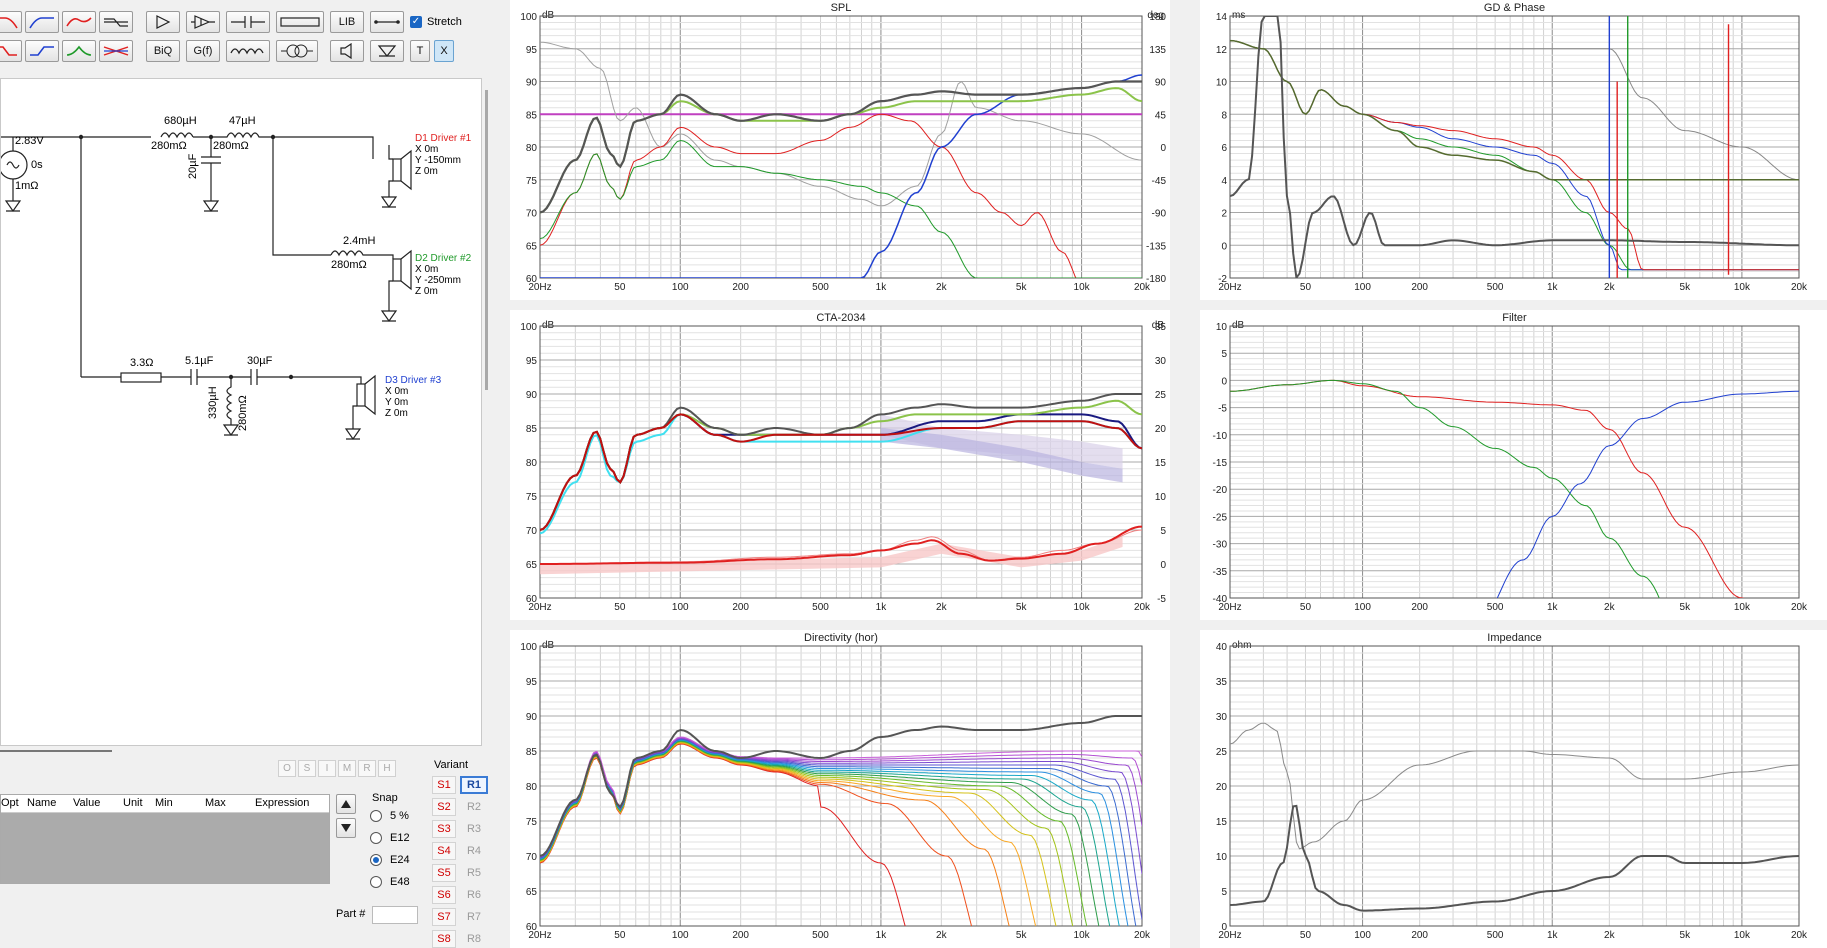 The image size is (1827, 948). Describe the element at coordinates (387, 768) in the screenshot. I see `opt-h-button: H` at that location.